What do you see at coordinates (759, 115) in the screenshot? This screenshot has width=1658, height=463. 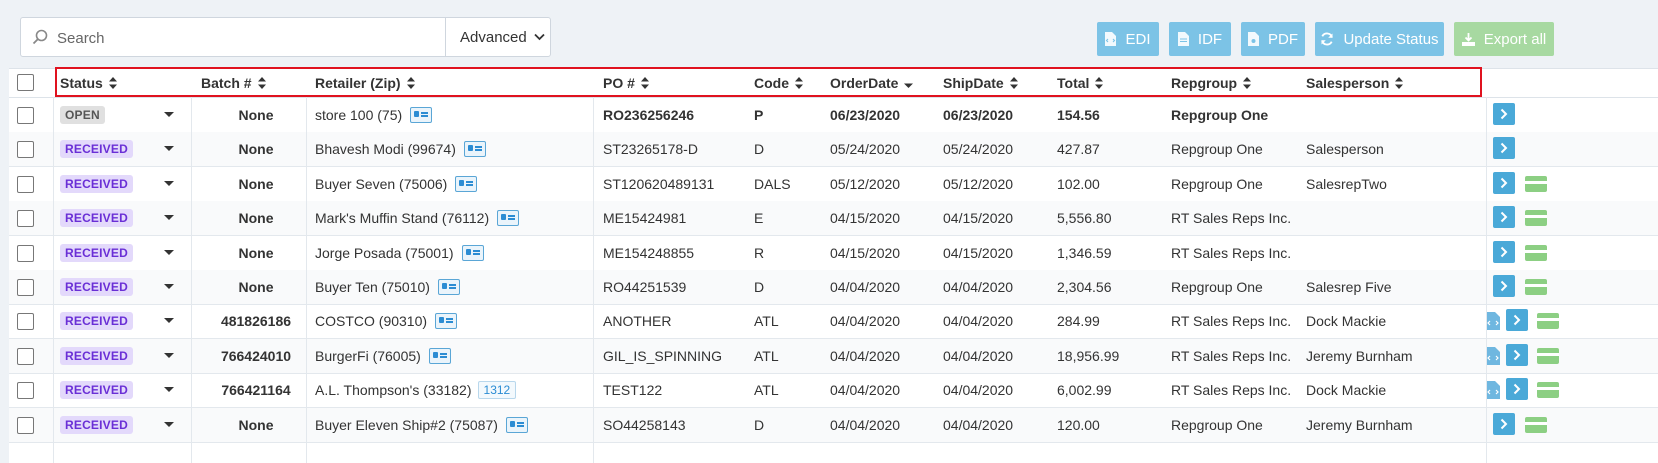 I see `code-cell: P` at bounding box center [759, 115].